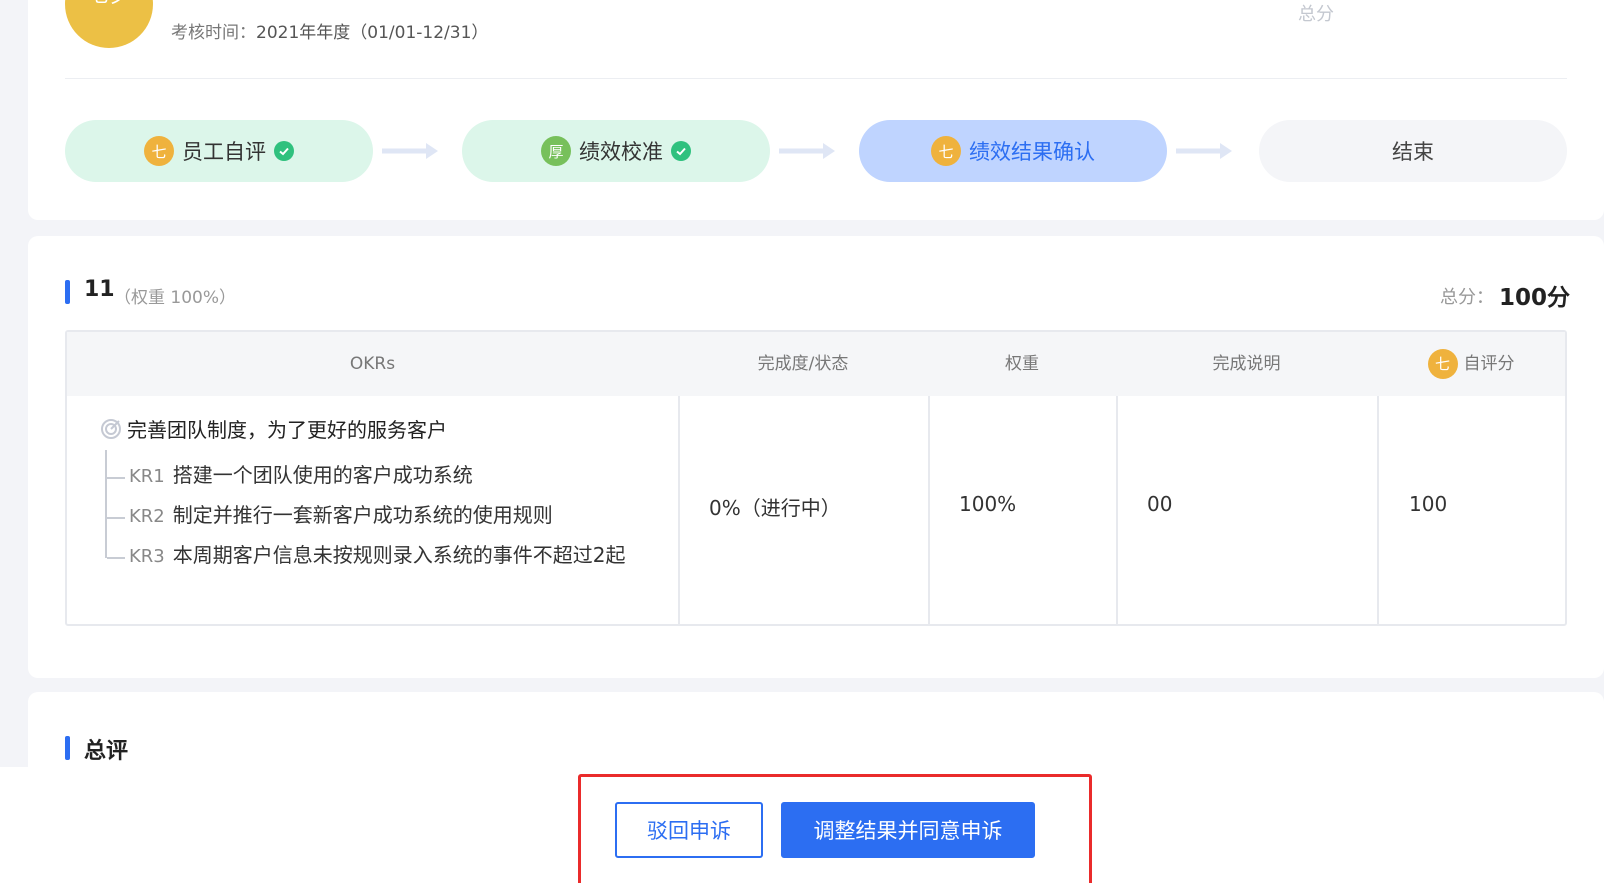 The image size is (1604, 883). I want to click on table-header: OKRs 完成度/状态 权重 完成说明 七自评分, so click(816, 364).